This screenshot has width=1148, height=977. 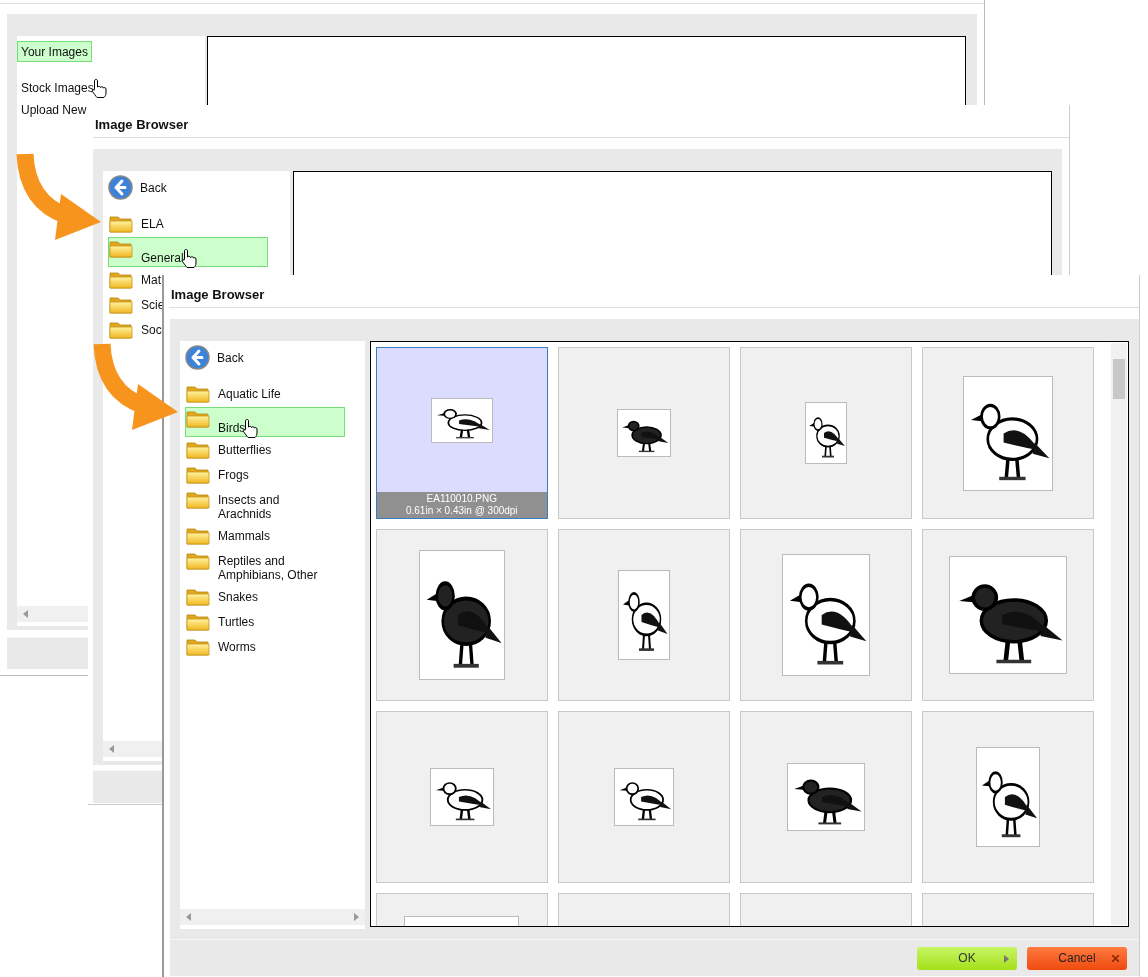 I want to click on folder-item: Birds, so click(x=265, y=422).